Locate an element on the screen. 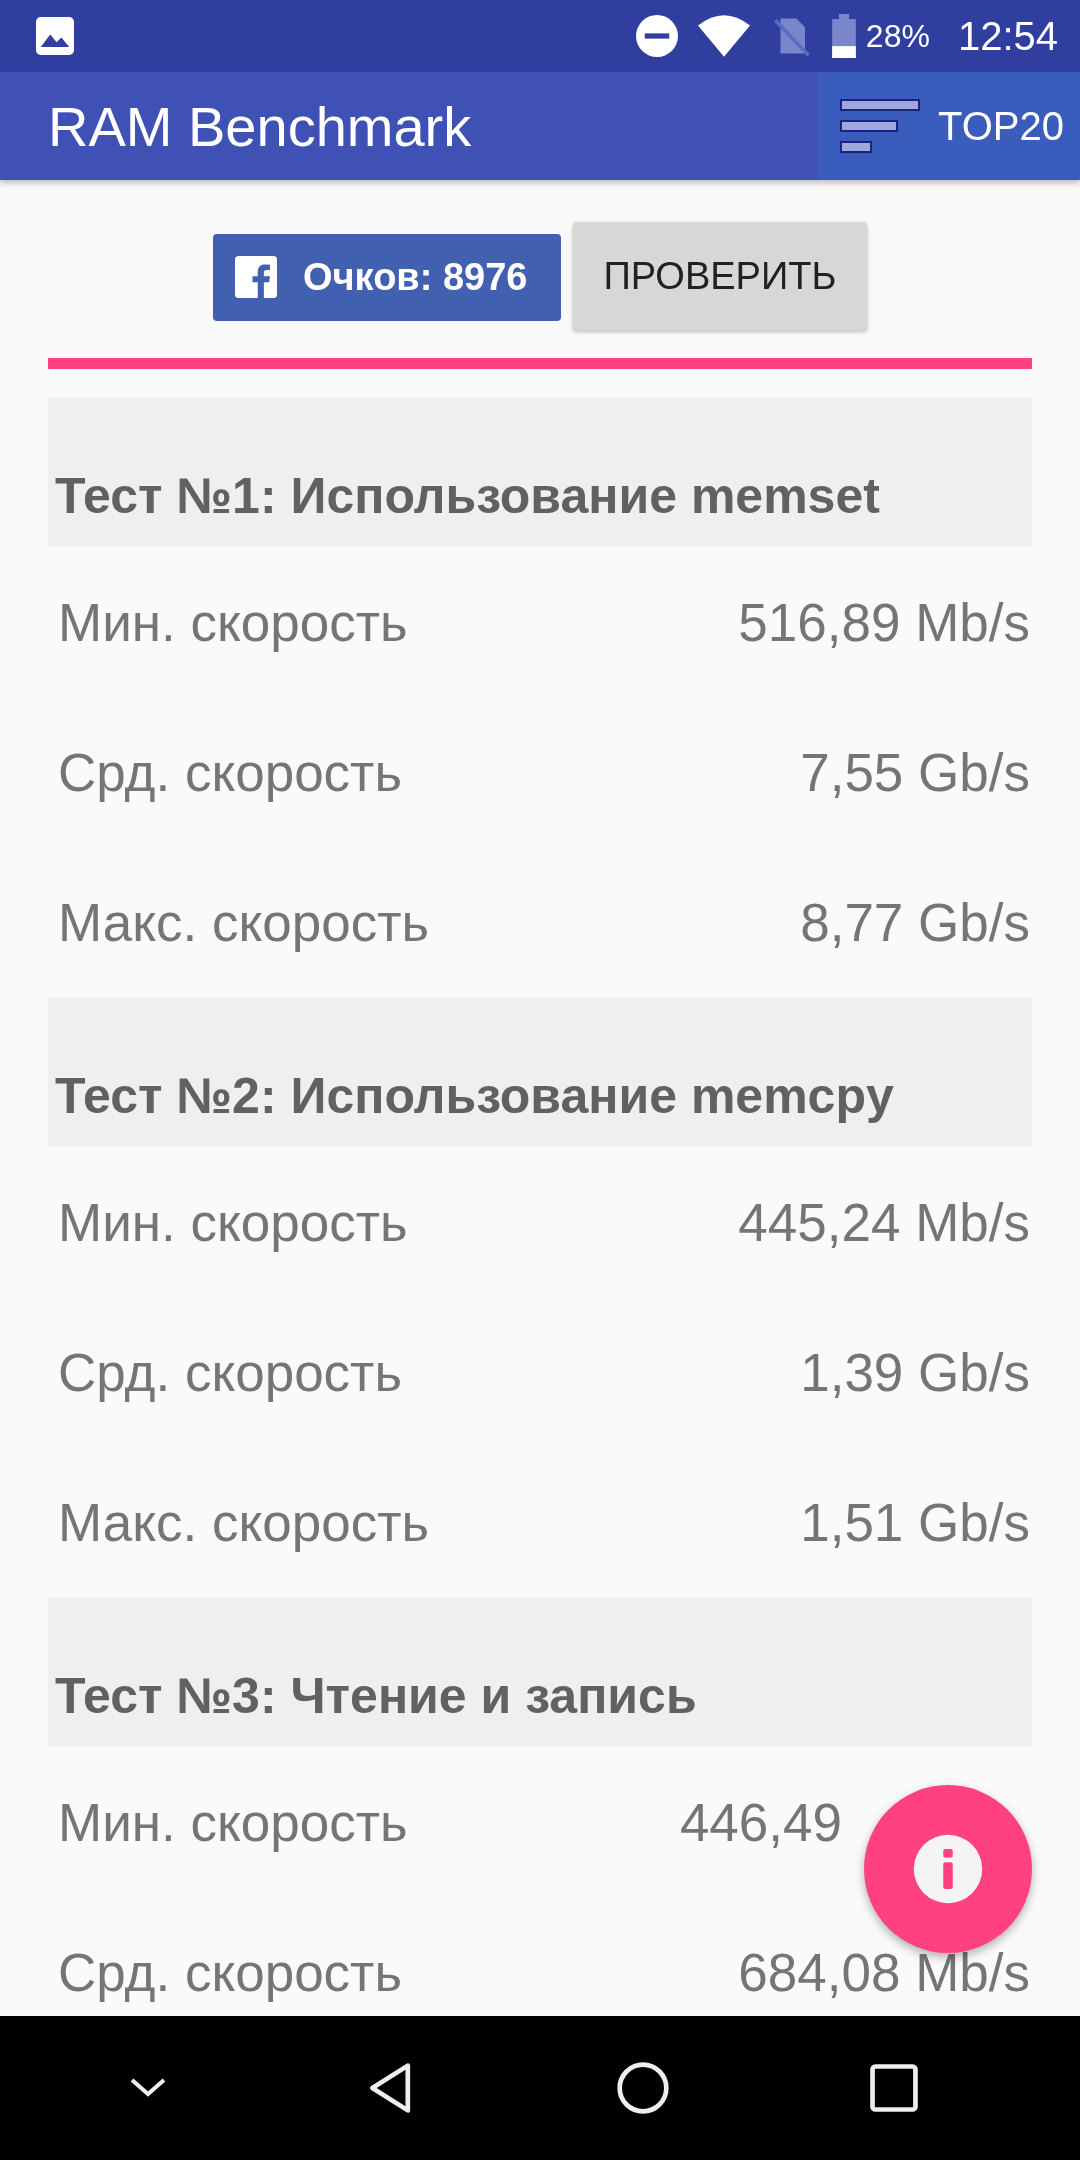 The width and height of the screenshot is (1080, 2160). metric-value: 1,51 Gb/s is located at coordinates (915, 1522).